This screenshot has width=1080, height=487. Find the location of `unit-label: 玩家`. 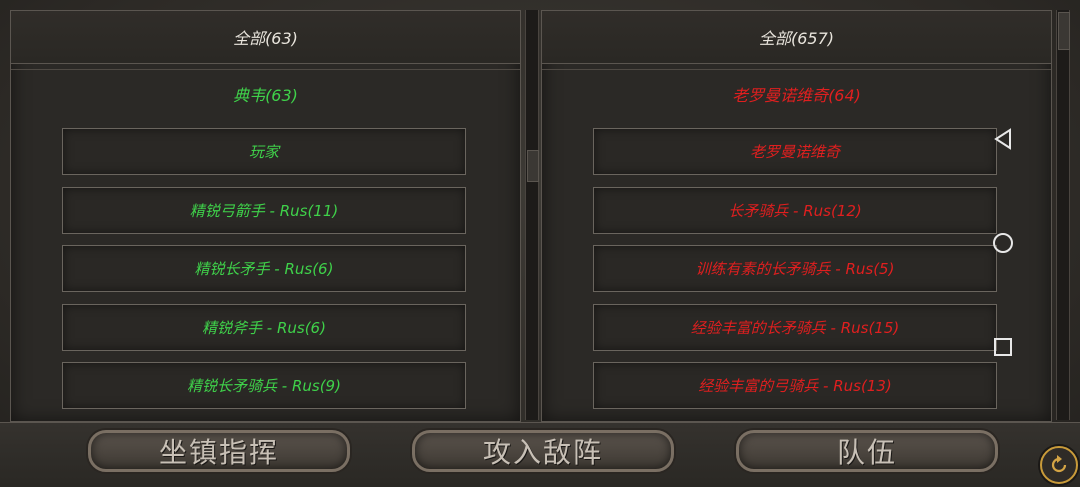

unit-label: 玩家 is located at coordinates (263, 152).